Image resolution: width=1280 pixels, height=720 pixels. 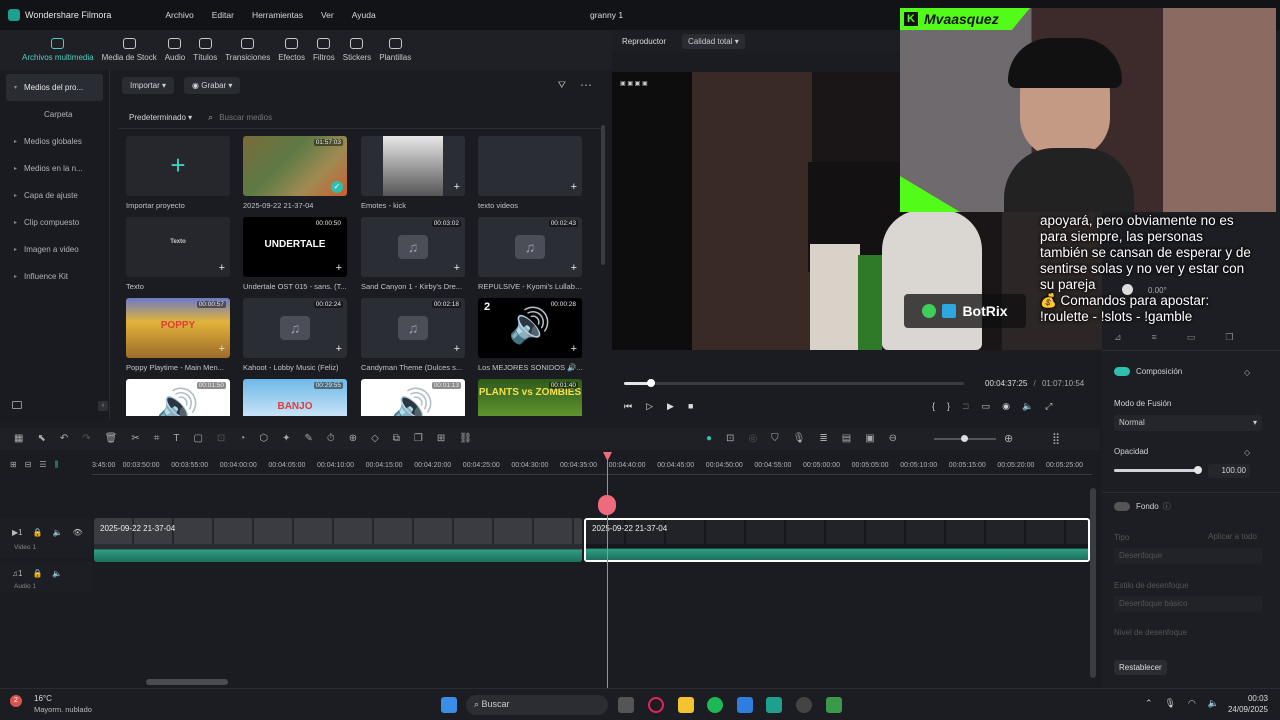 What do you see at coordinates (1006, 406) in the screenshot?
I see `snapshot-icon: ◉` at bounding box center [1006, 406].